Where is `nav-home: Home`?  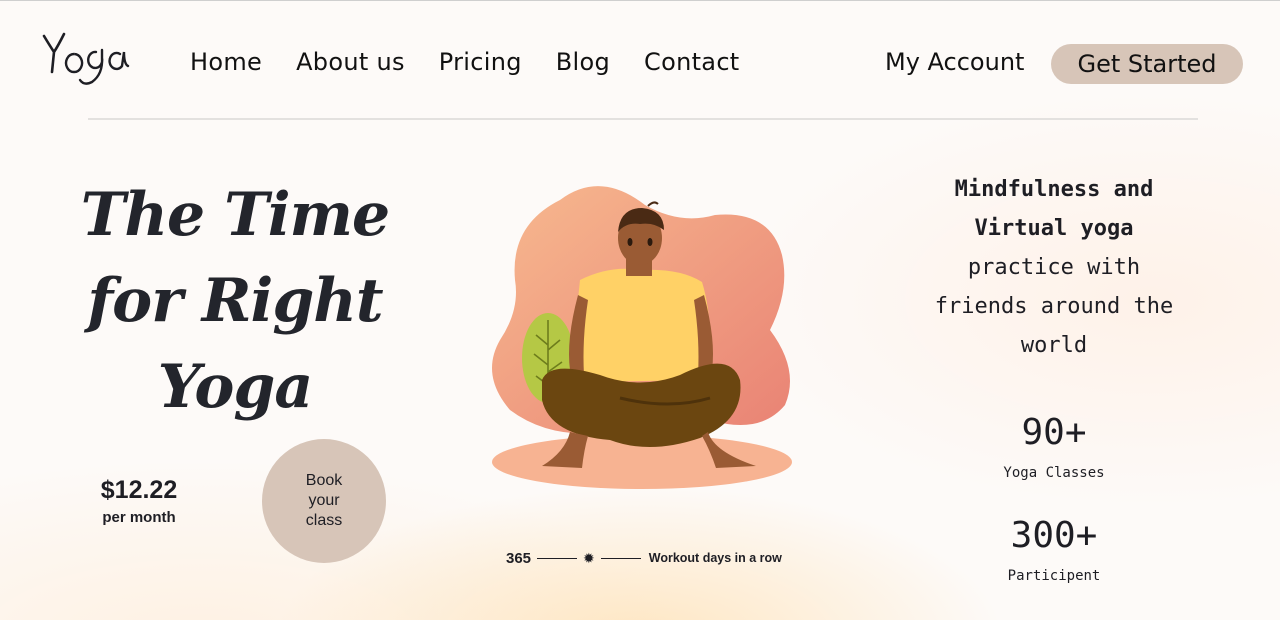 nav-home: Home is located at coordinates (226, 62).